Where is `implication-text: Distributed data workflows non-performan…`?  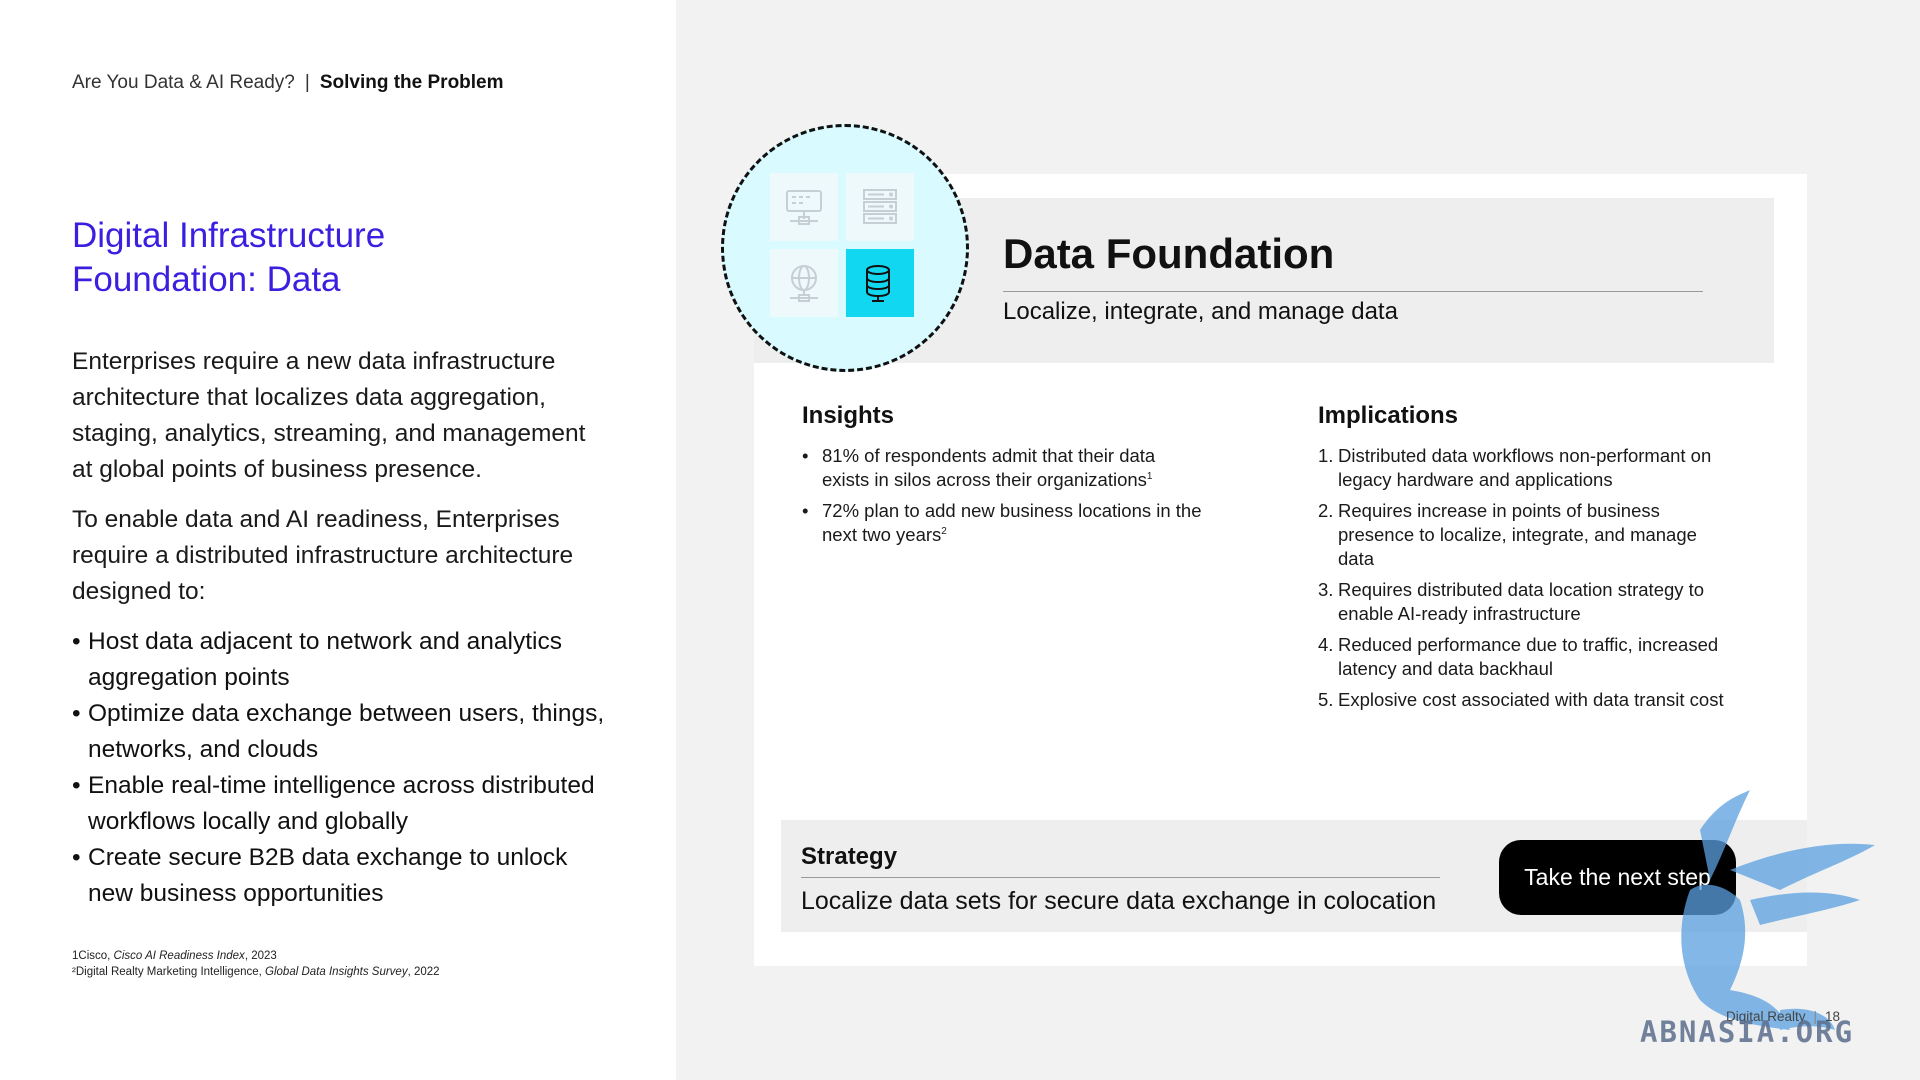 implication-text: Distributed data workflows non-performan… is located at coordinates (1525, 467).